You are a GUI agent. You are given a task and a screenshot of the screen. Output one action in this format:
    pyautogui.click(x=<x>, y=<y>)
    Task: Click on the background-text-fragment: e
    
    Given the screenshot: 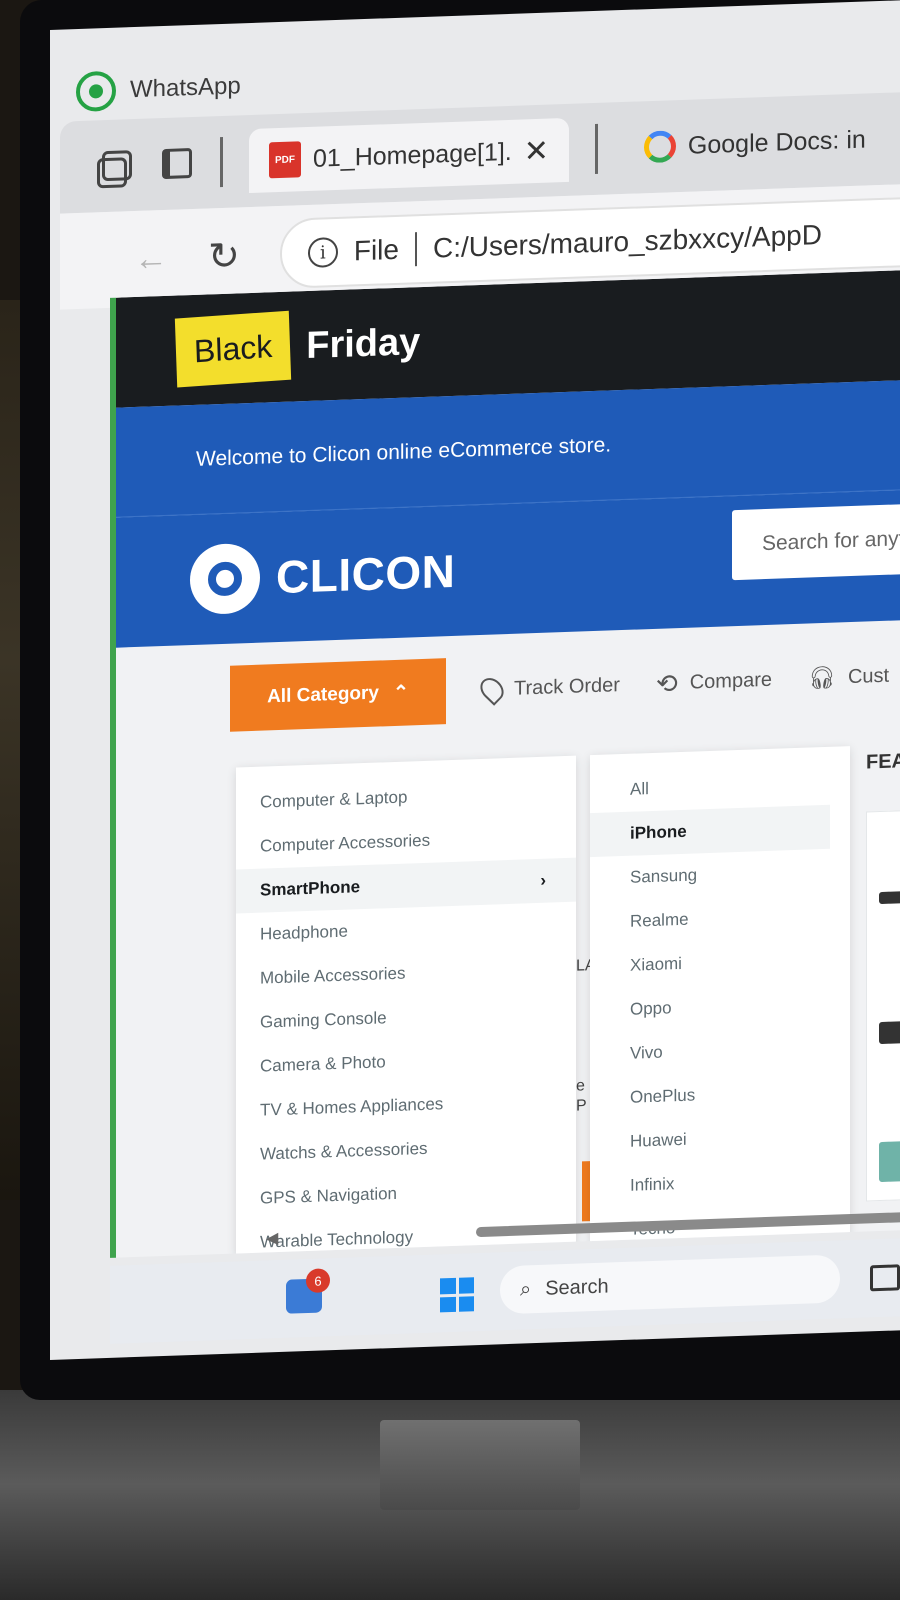 What is the action you would take?
    pyautogui.click(x=580, y=1086)
    